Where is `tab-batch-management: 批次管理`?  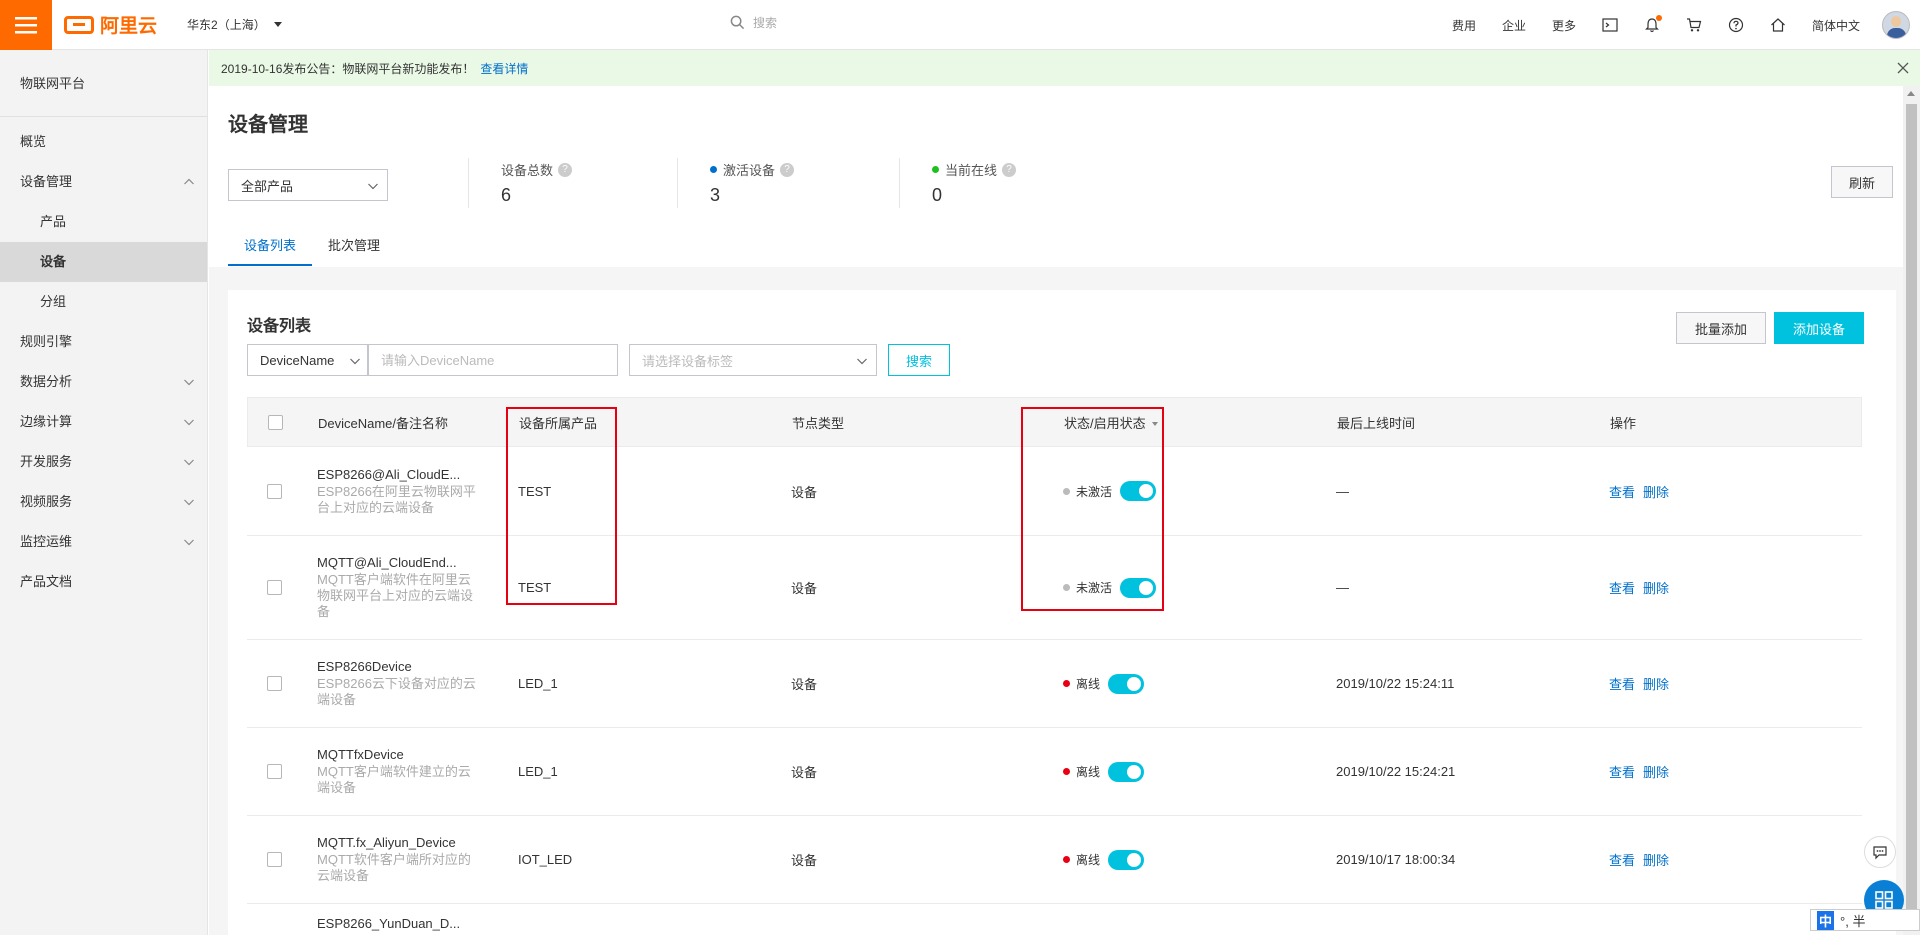
tab-batch-management: 批次管理 is located at coordinates (354, 246).